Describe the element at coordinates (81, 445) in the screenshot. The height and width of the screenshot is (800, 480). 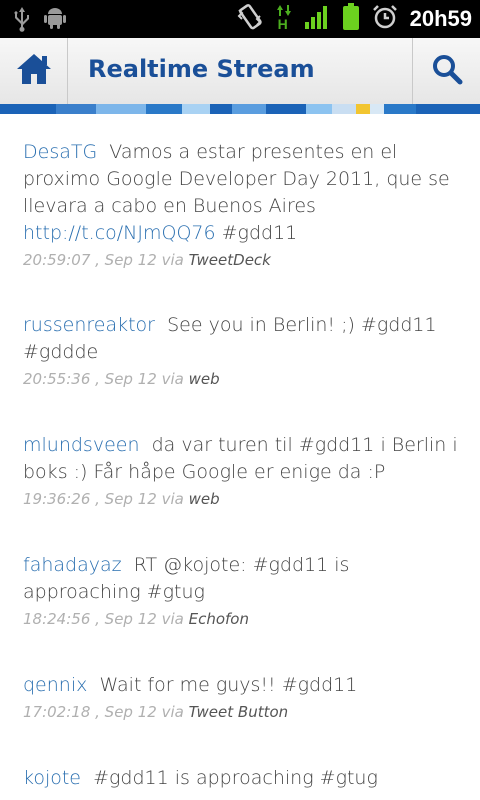
I see `tweet-username: mlundsveen` at that location.